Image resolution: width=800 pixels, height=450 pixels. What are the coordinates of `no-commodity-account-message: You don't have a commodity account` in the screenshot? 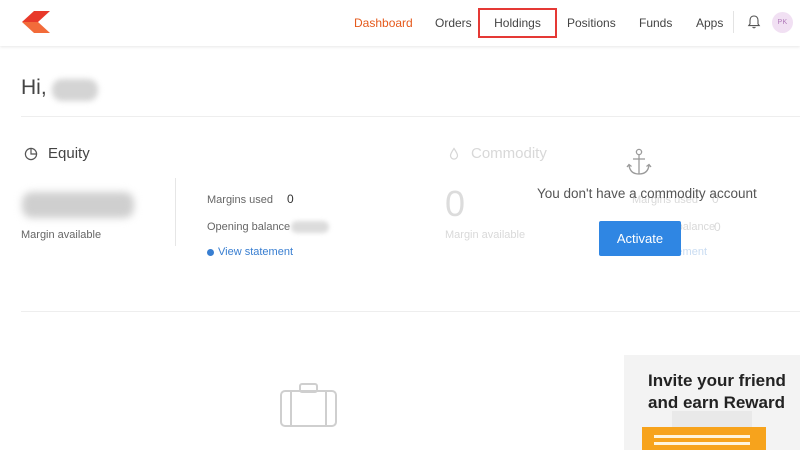 It's located at (647, 193).